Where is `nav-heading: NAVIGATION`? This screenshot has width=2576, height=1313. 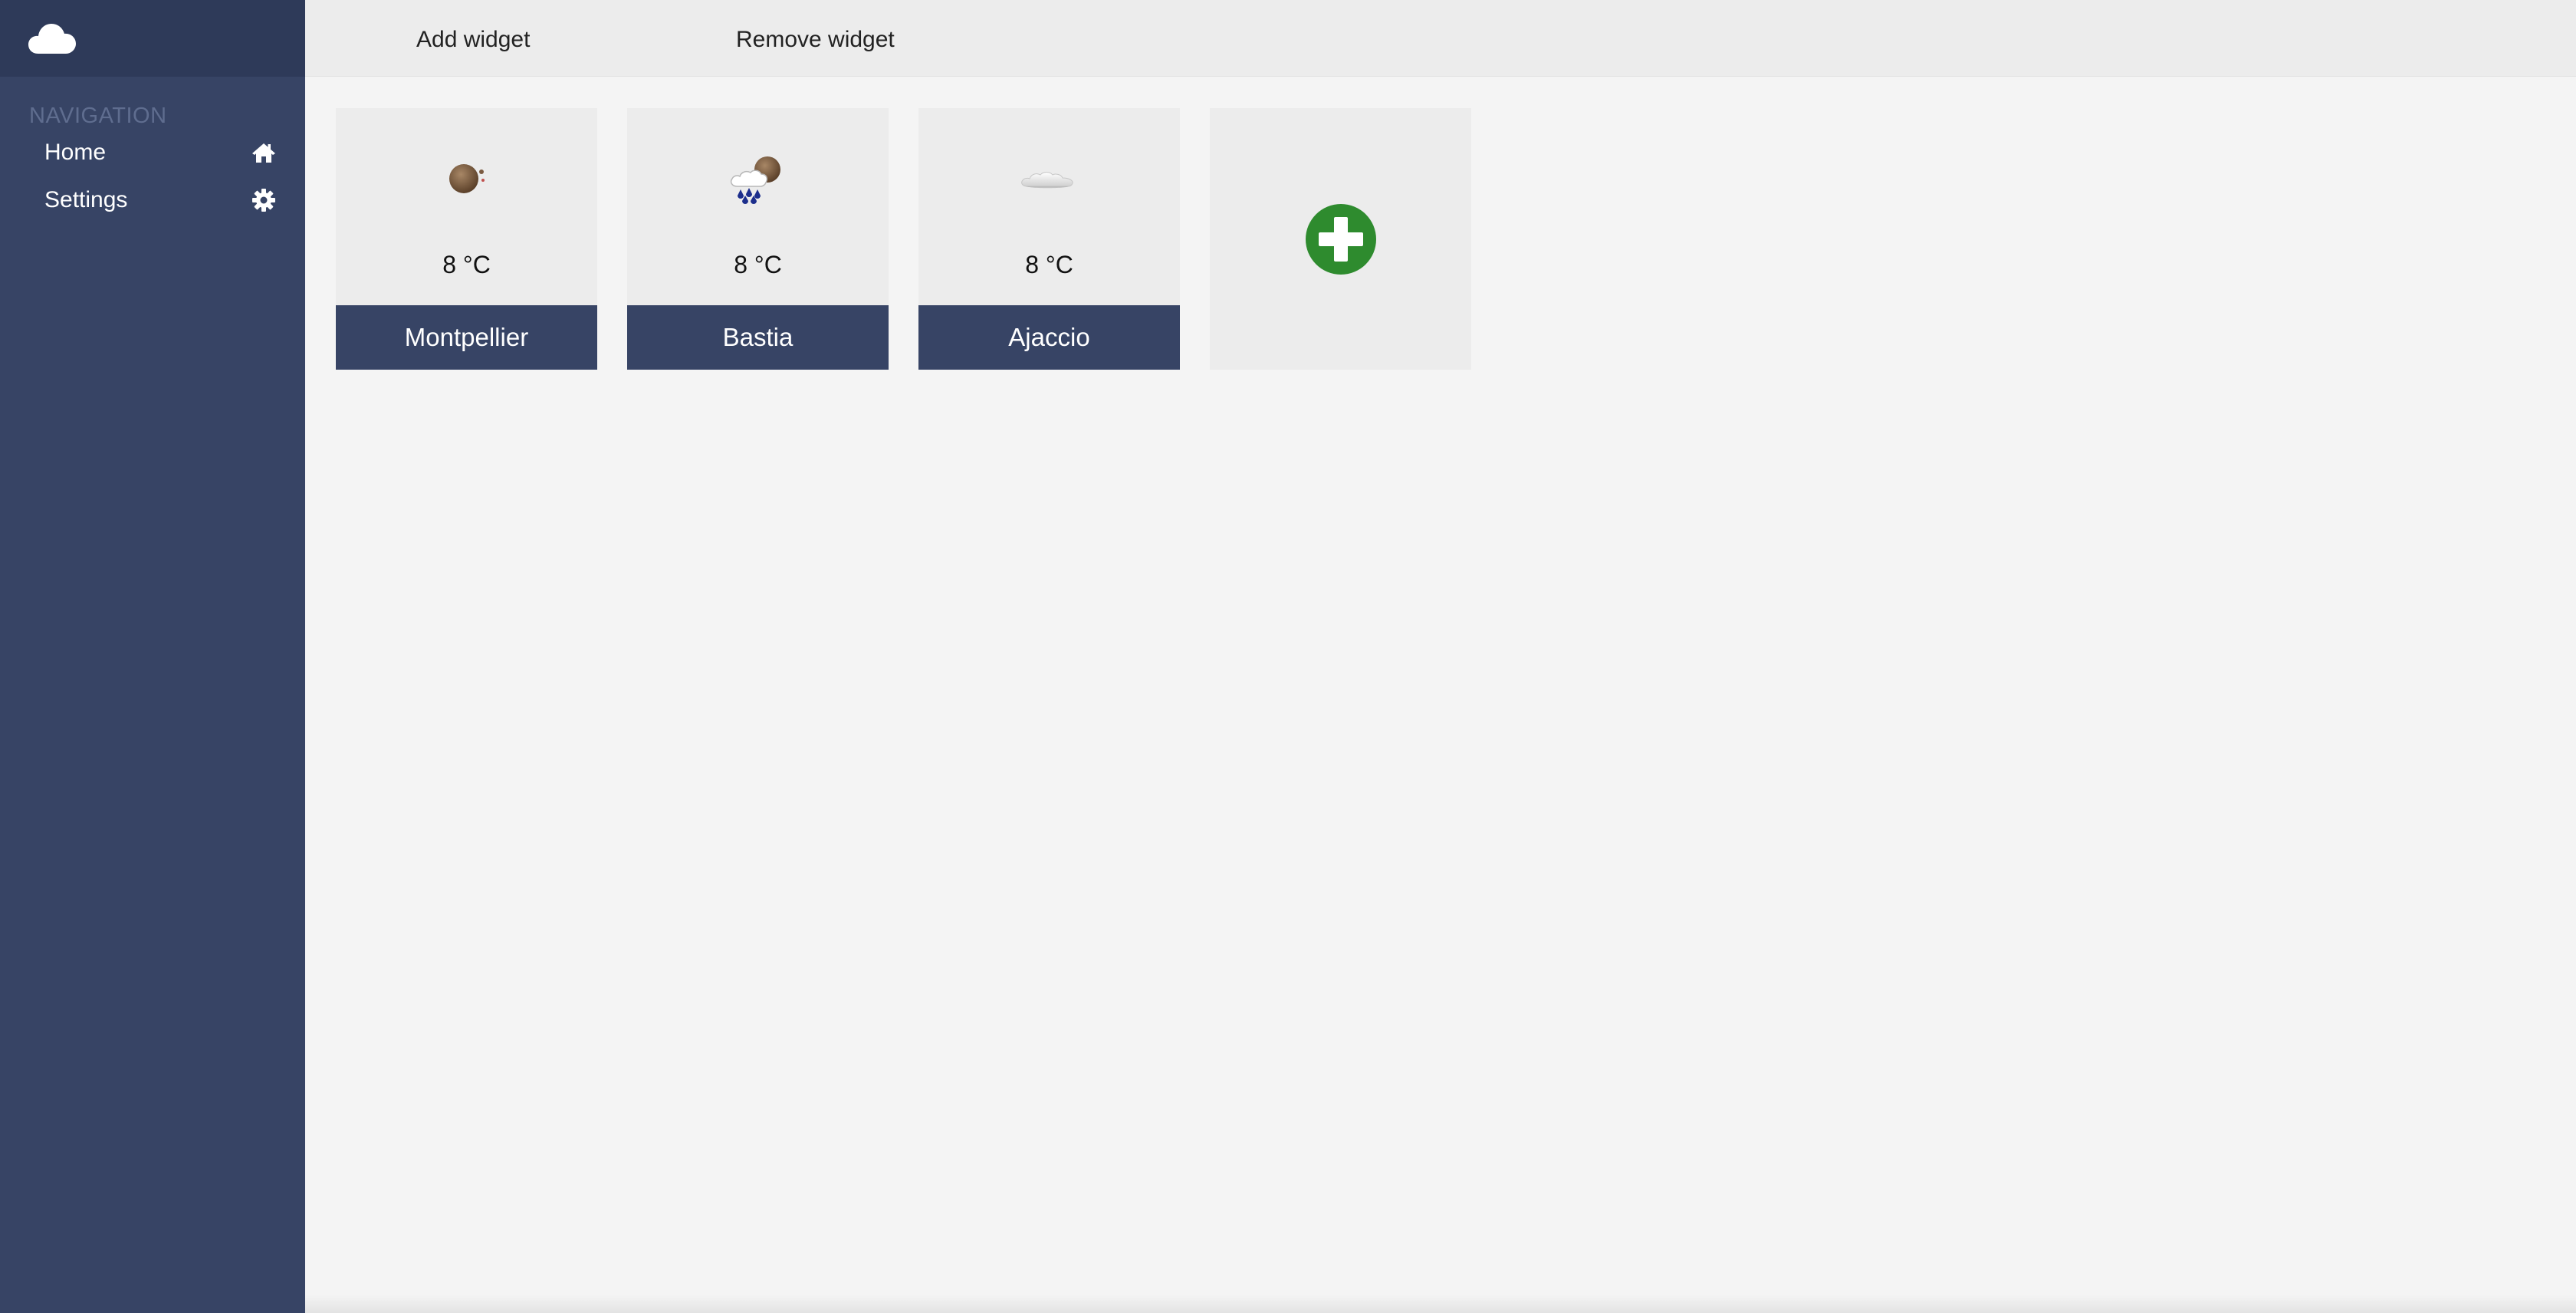 nav-heading: NAVIGATION is located at coordinates (98, 116).